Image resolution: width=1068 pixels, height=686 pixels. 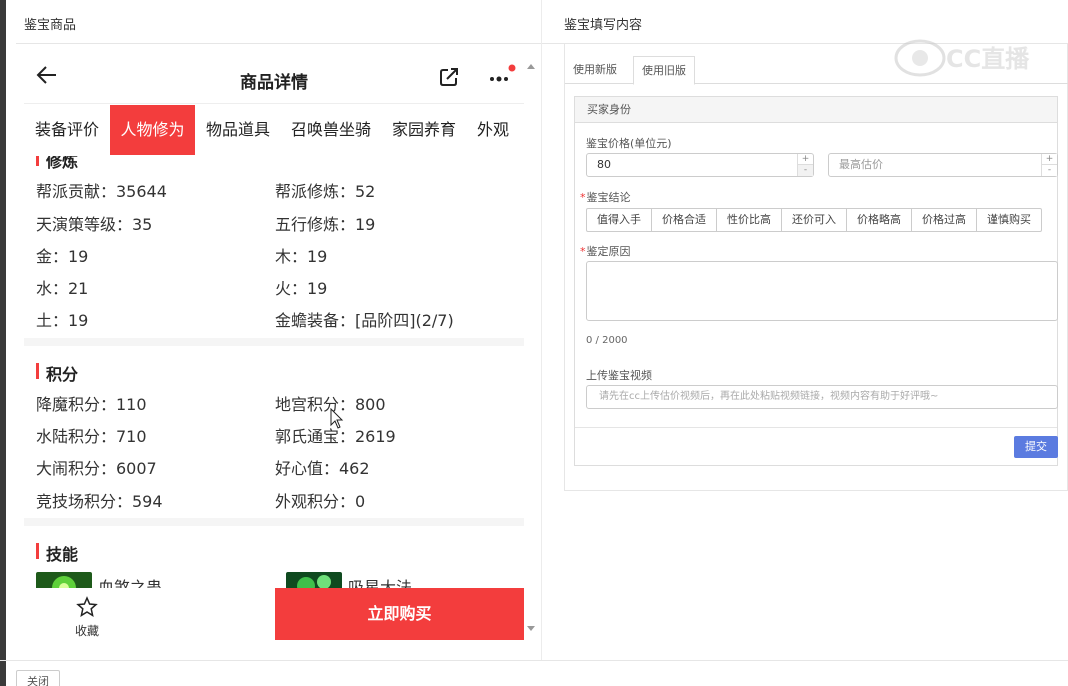 I want to click on video-link-input: 请先在cc上传估价视频后，再在此处粘贴视频链接，视频内容有助于好评哦~, so click(x=822, y=397).